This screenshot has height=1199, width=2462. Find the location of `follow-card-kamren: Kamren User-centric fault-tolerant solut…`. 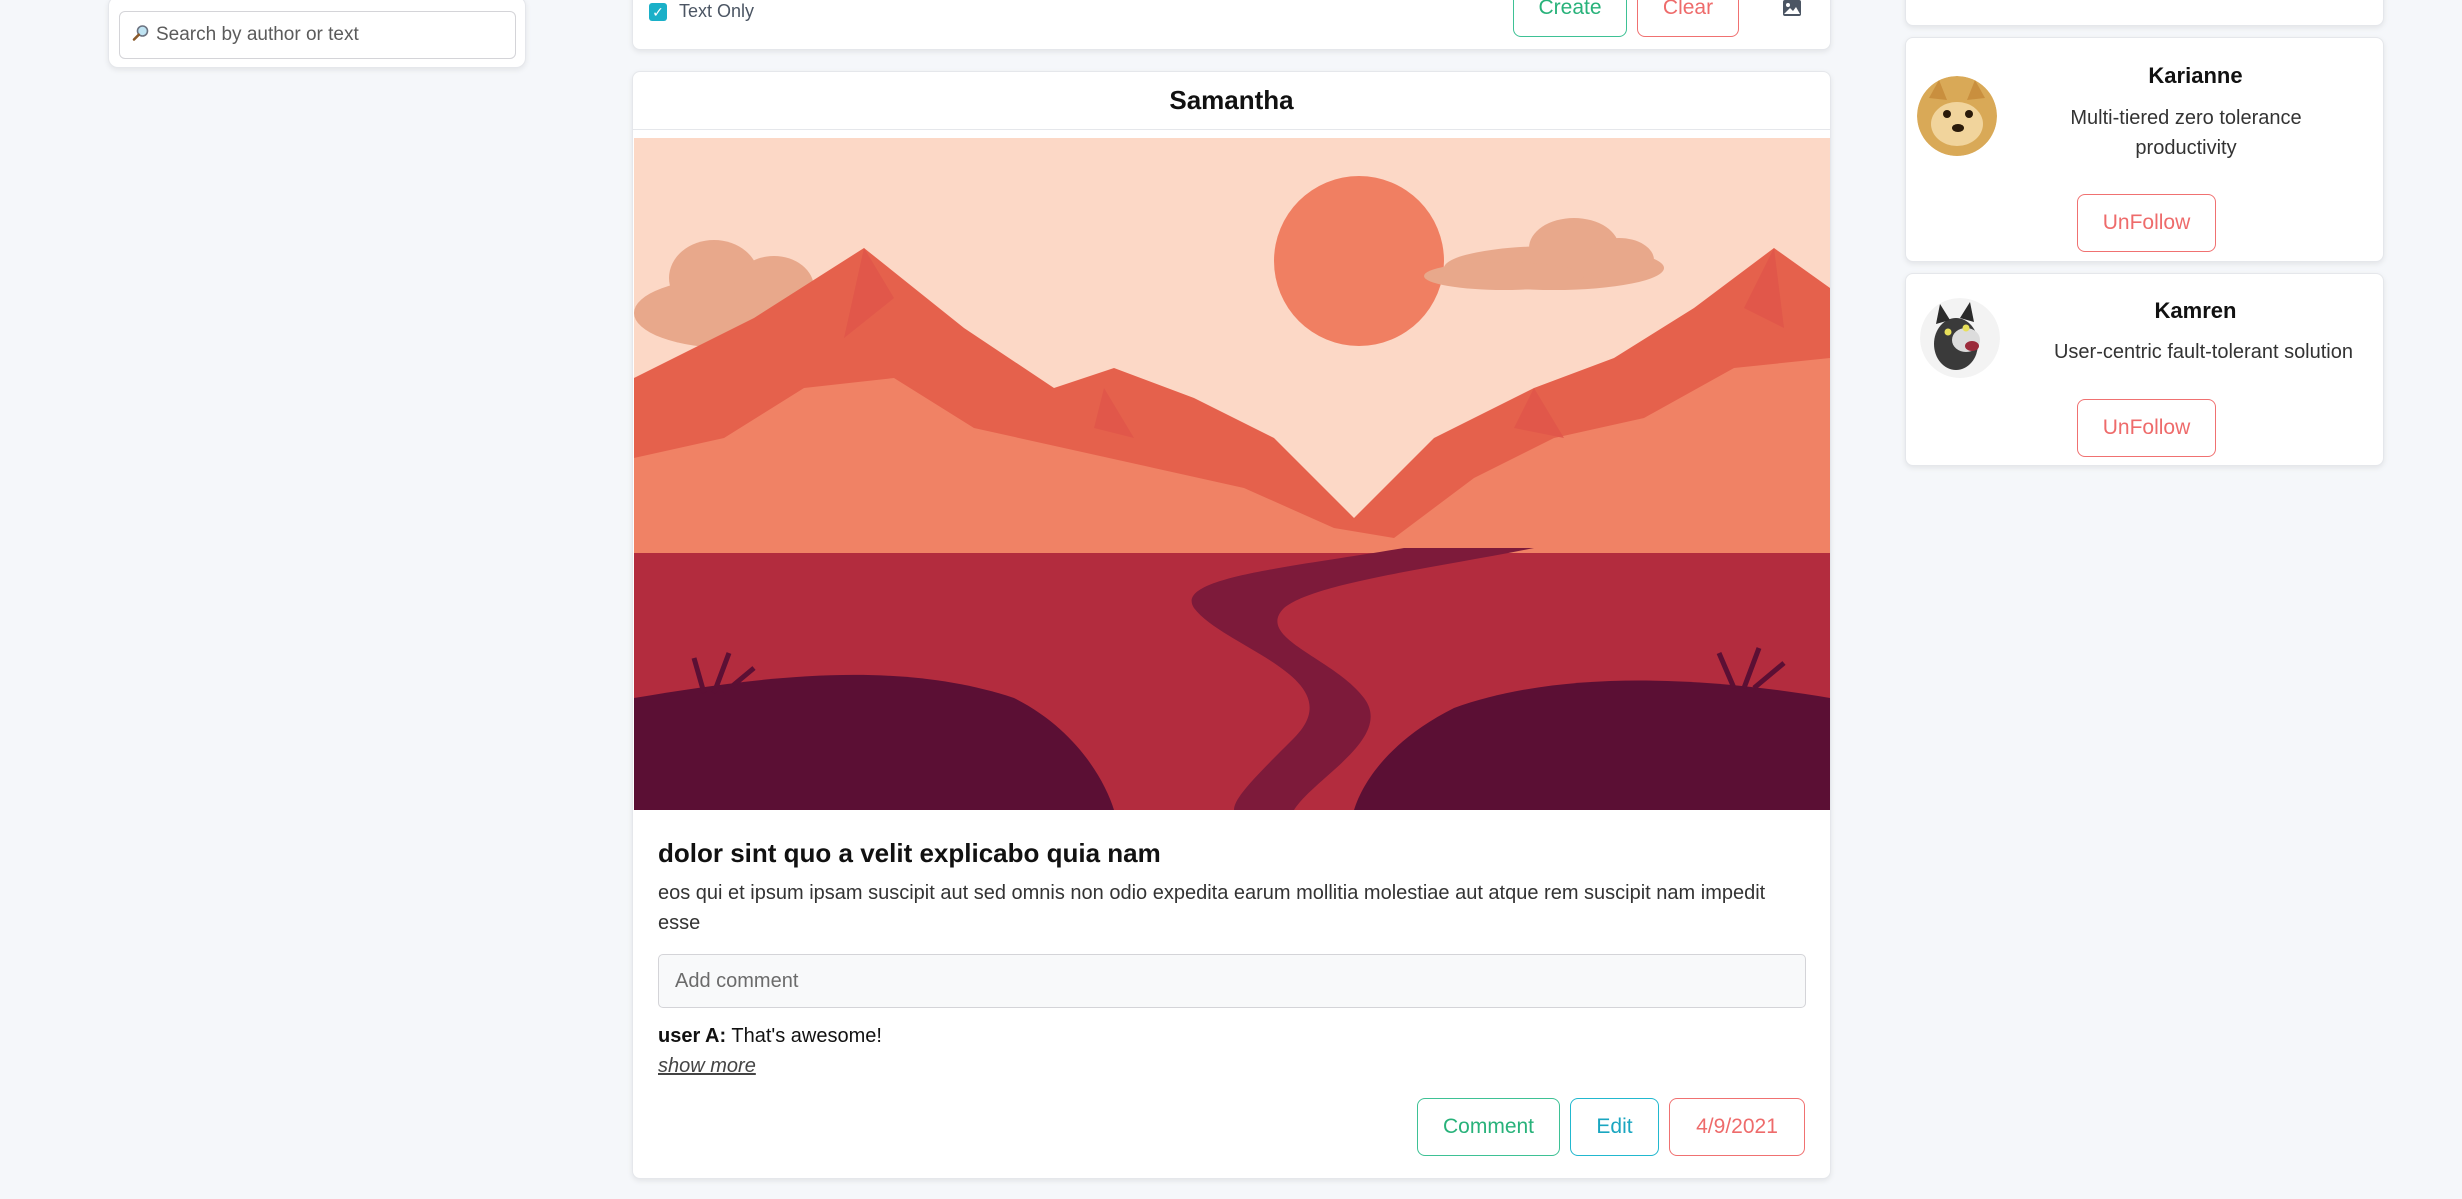

follow-card-kamren: Kamren User-centric fault-tolerant solut… is located at coordinates (2144, 369).